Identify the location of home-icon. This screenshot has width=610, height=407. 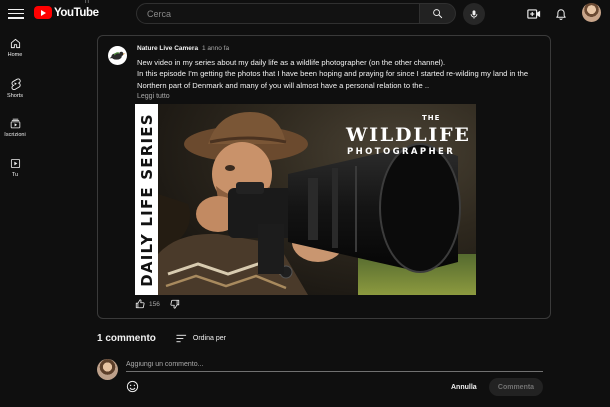
(15, 43).